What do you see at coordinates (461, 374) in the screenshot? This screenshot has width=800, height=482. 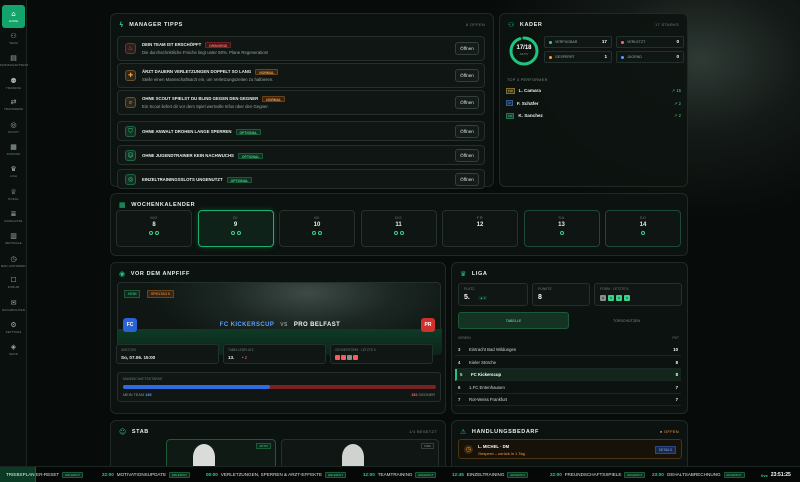 I see `row-pos: 5` at bounding box center [461, 374].